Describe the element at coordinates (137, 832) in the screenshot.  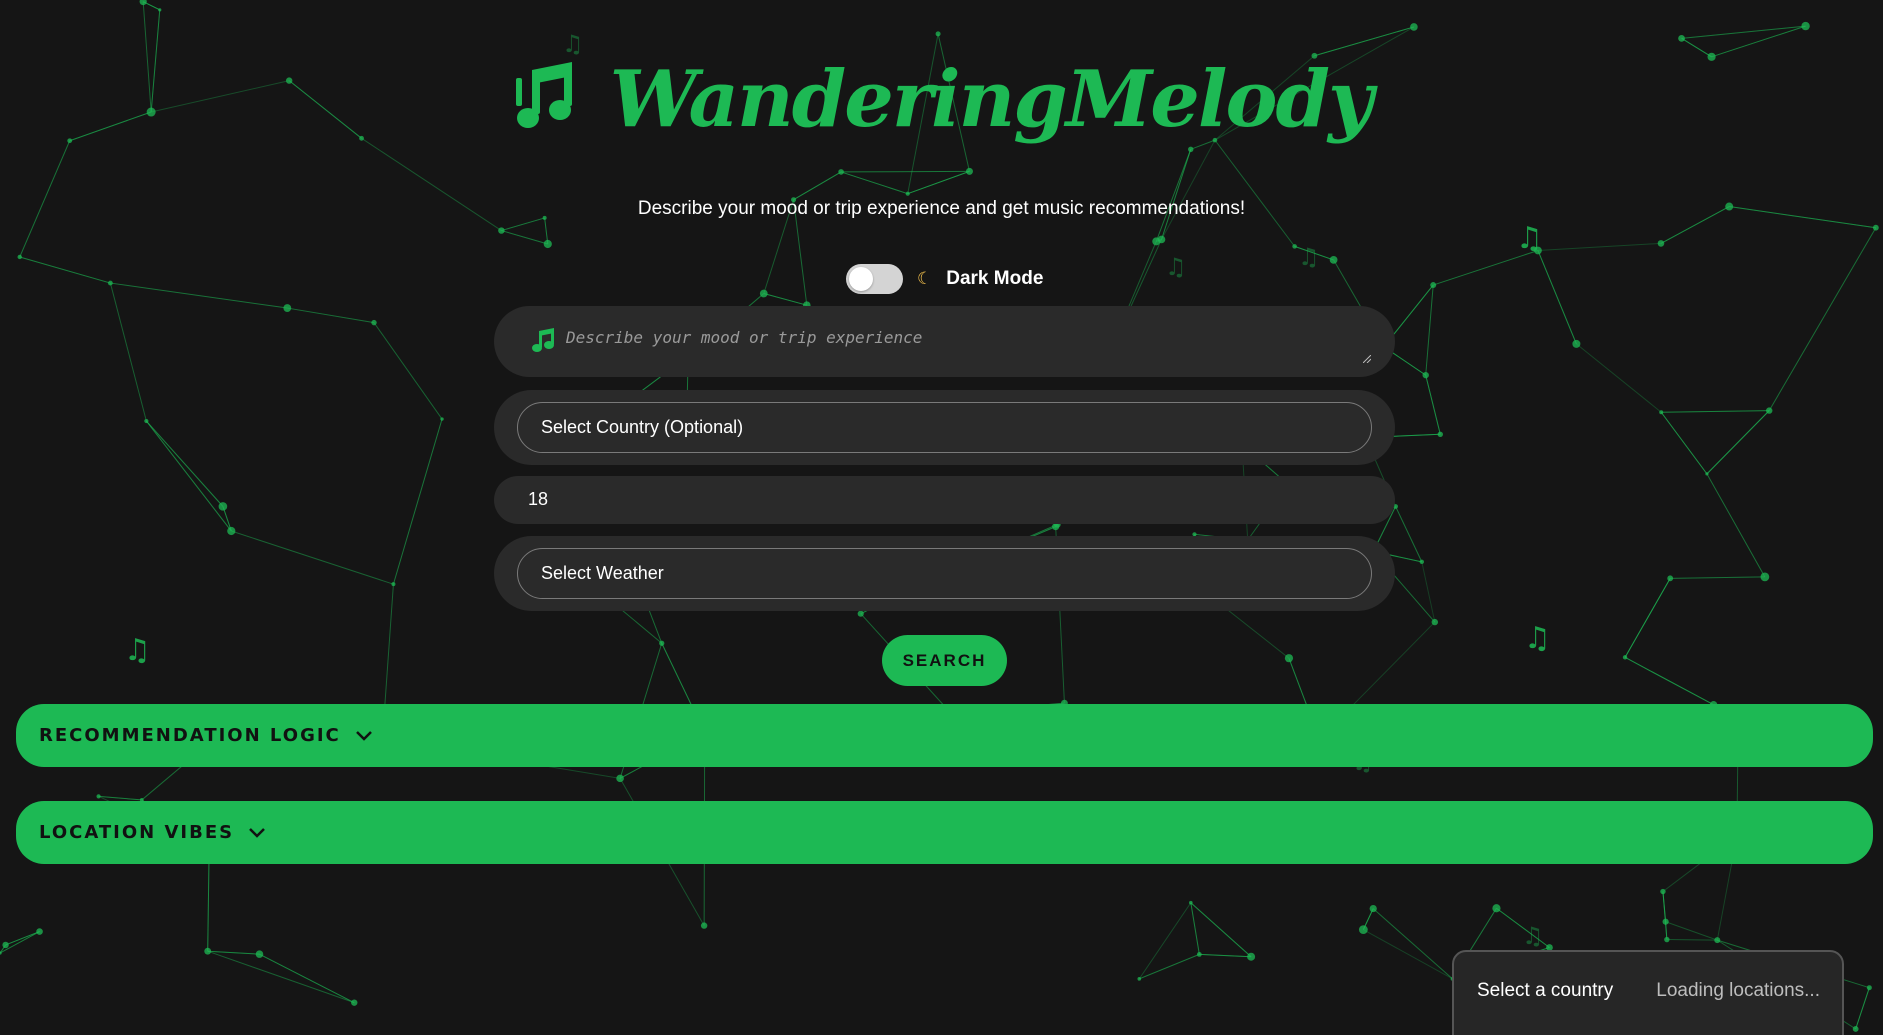
I see `accordion-label: LOCATION VIBES` at that location.